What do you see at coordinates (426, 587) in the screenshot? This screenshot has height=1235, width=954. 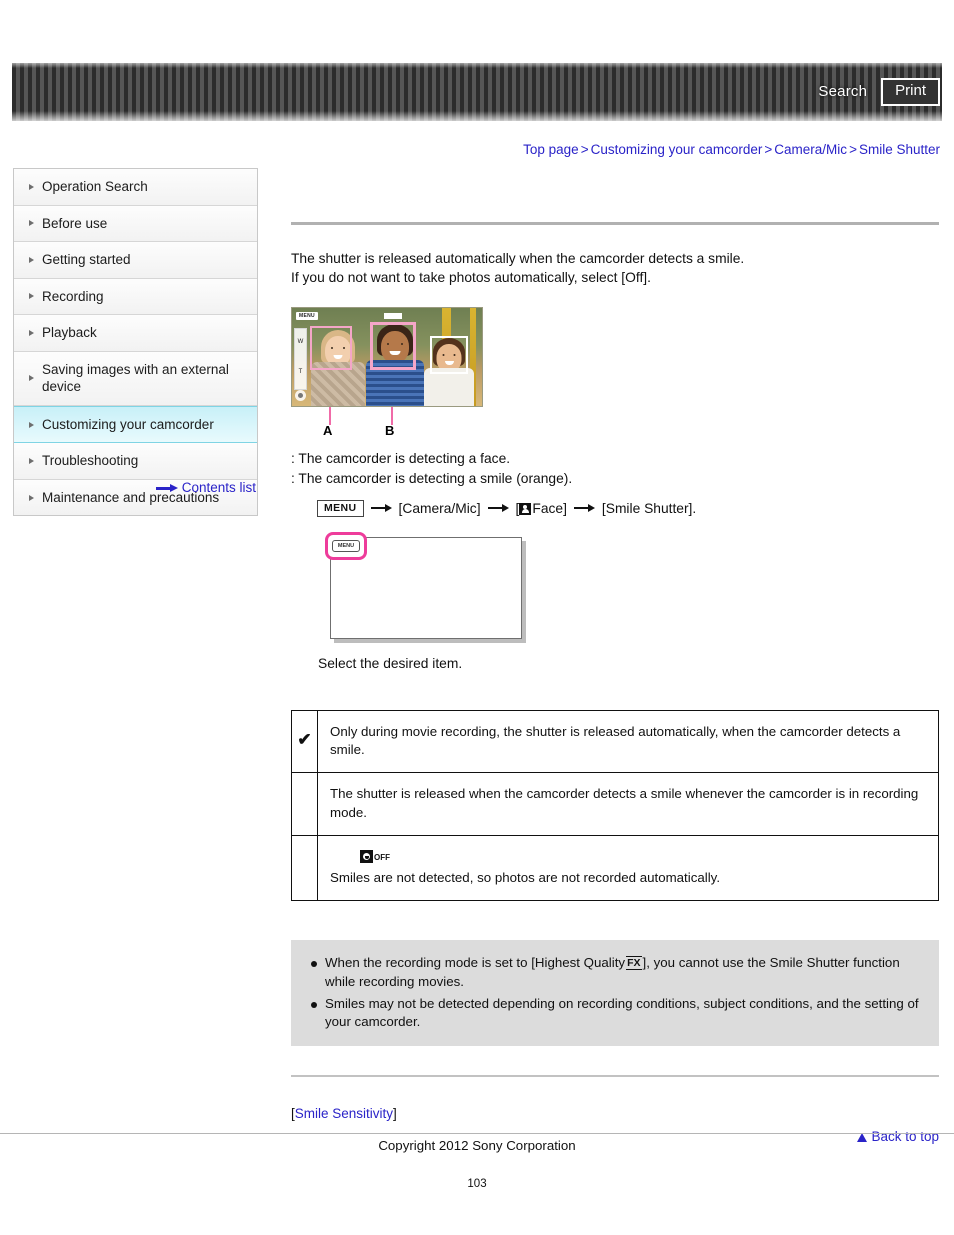 I see `menu-location-diagram: MENU` at bounding box center [426, 587].